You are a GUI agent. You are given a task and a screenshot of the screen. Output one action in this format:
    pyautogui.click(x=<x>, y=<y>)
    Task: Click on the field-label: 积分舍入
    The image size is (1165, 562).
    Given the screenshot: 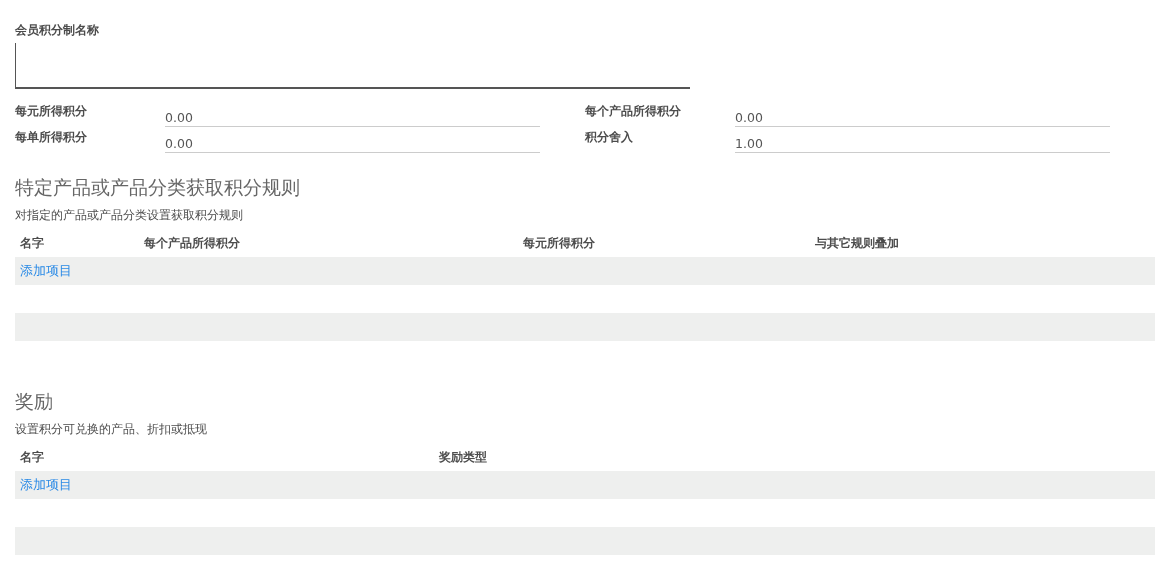 What is the action you would take?
    pyautogui.click(x=609, y=137)
    